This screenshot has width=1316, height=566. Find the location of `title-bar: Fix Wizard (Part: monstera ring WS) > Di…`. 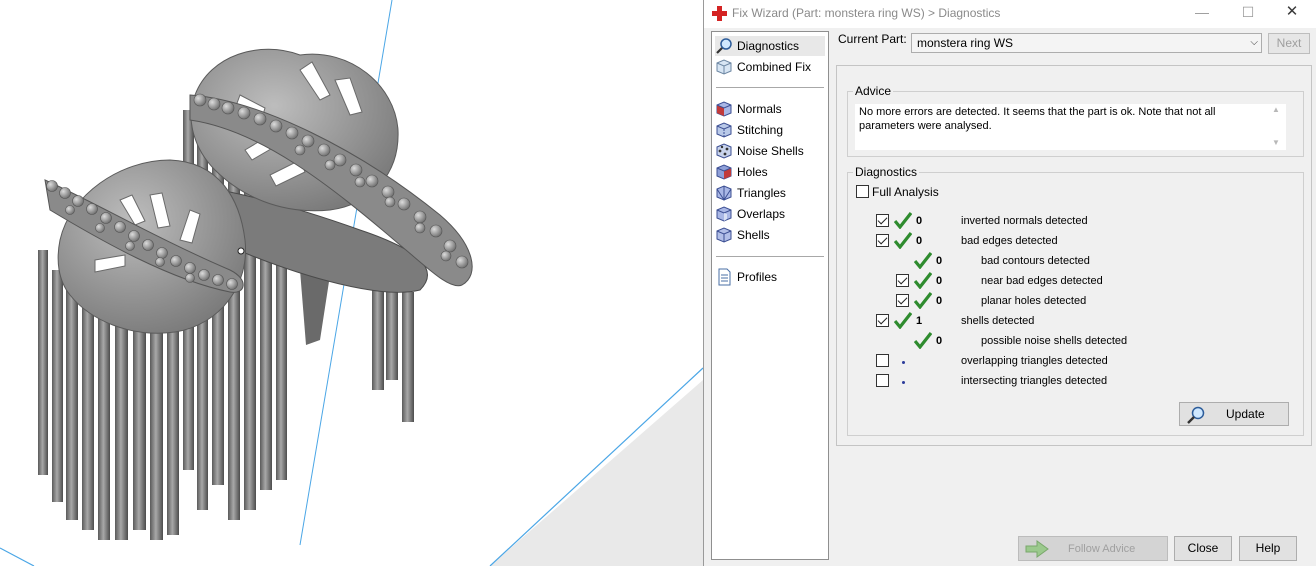

title-bar: Fix Wizard (Part: monstera ring WS) > Di… is located at coordinates (1010, 14).